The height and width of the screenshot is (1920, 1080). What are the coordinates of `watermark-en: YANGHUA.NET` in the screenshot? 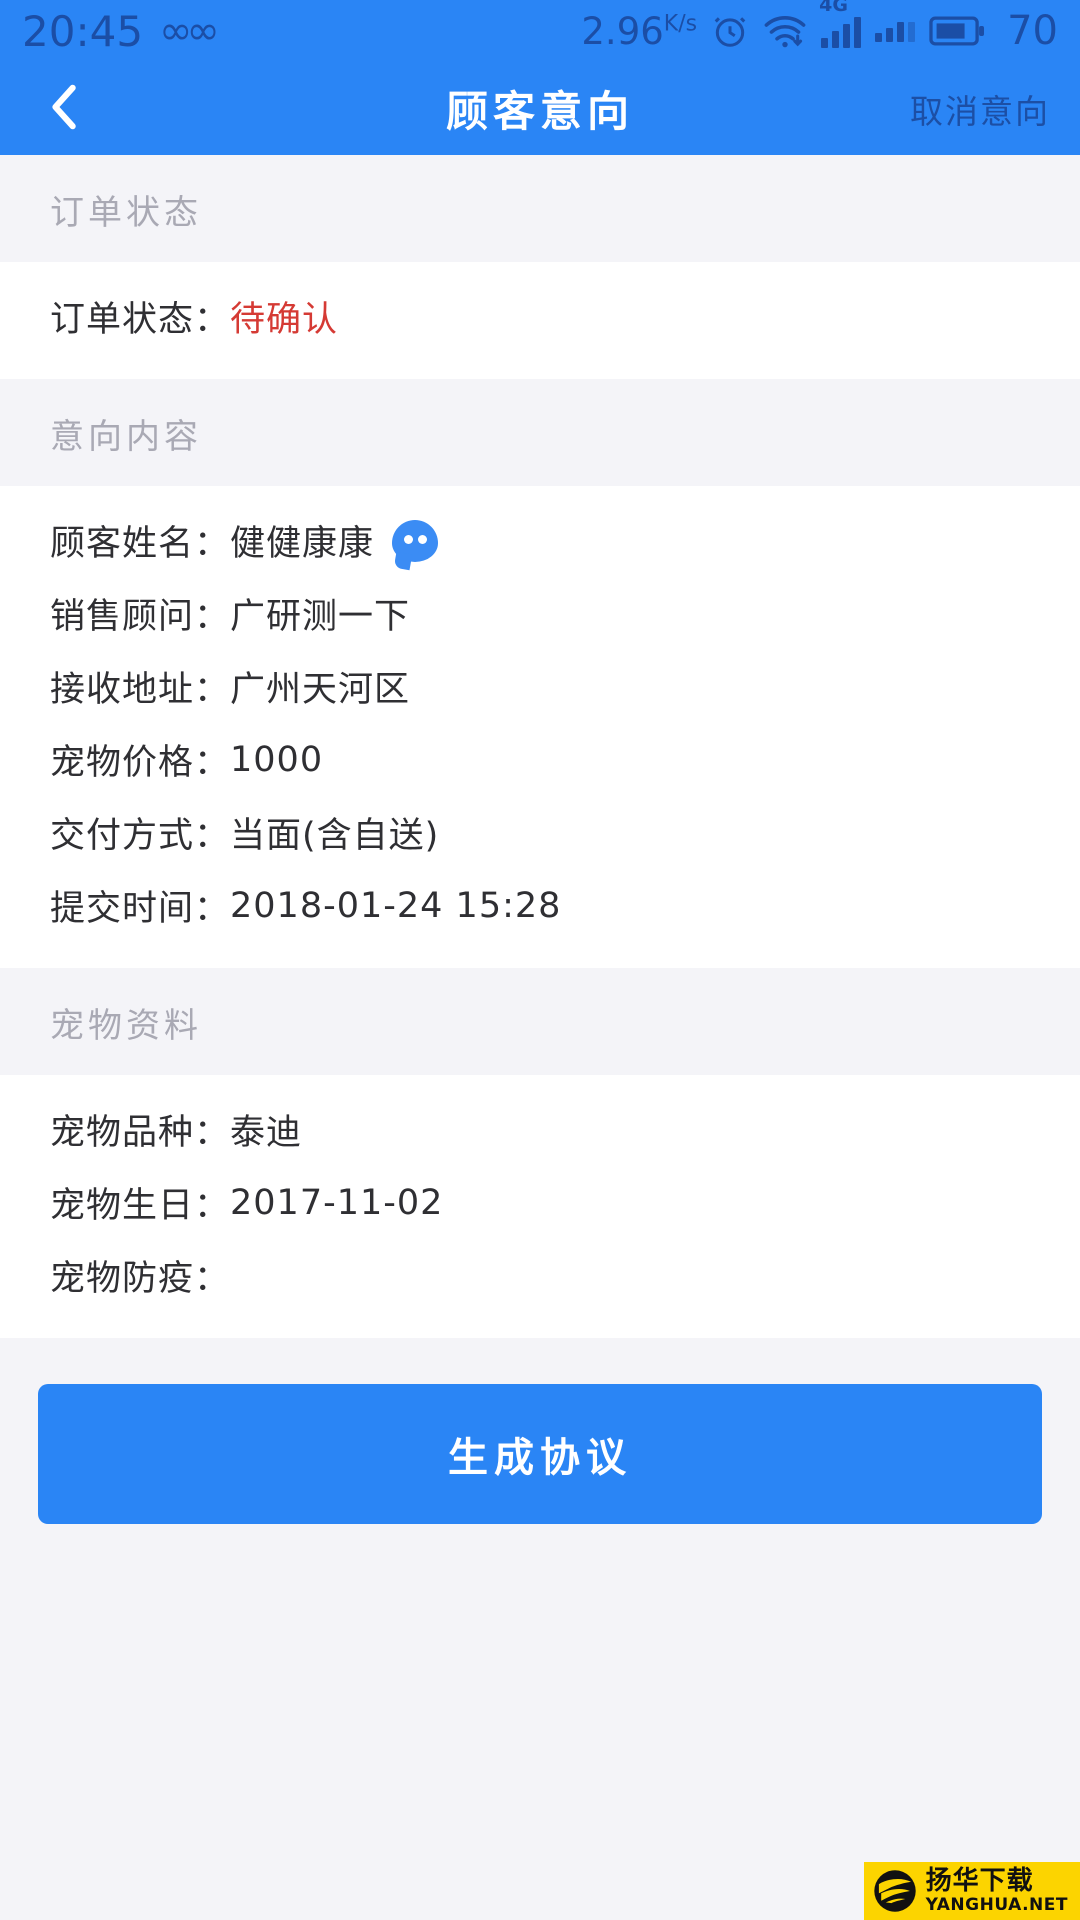 It's located at (996, 1905).